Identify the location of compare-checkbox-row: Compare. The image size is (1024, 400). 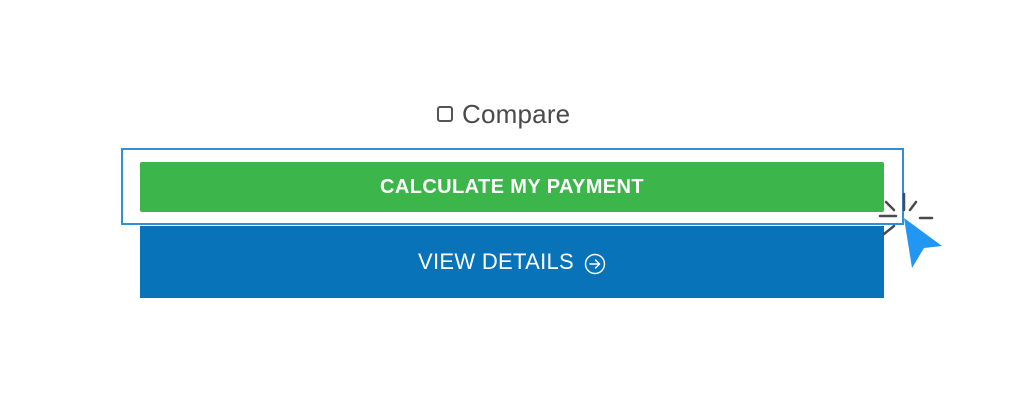
(503, 114).